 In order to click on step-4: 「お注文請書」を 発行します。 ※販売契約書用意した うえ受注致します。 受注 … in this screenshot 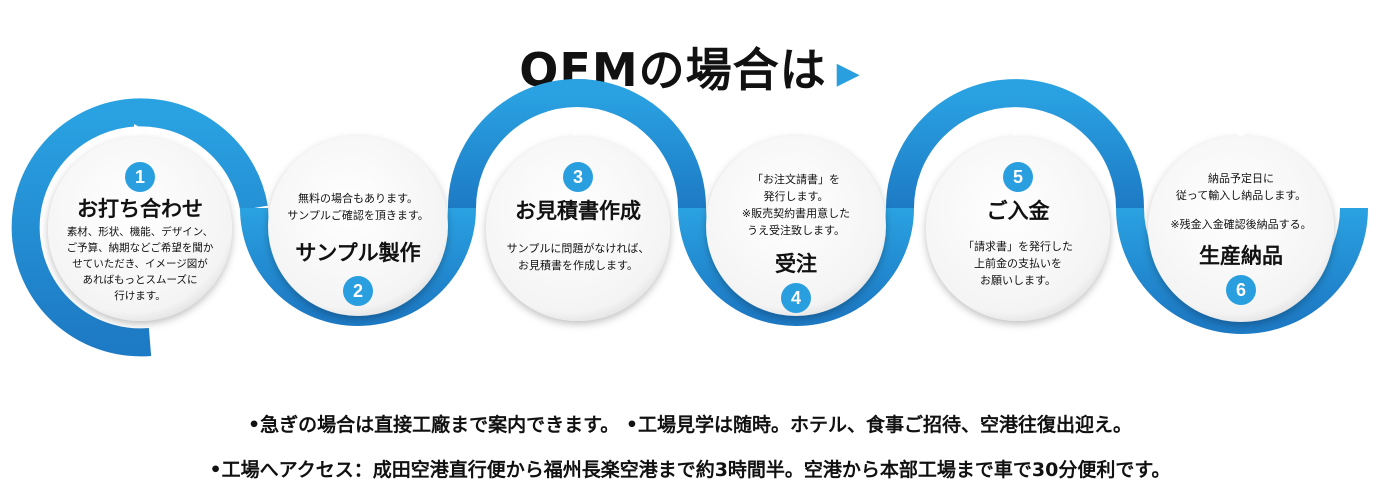, I will do `click(796, 242)`.